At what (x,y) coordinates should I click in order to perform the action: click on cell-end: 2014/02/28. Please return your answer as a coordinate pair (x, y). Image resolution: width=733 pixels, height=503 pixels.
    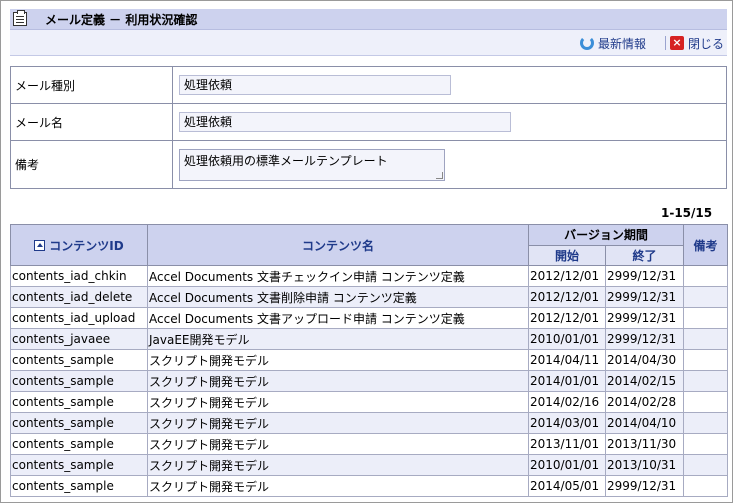
    Looking at the image, I should click on (644, 402).